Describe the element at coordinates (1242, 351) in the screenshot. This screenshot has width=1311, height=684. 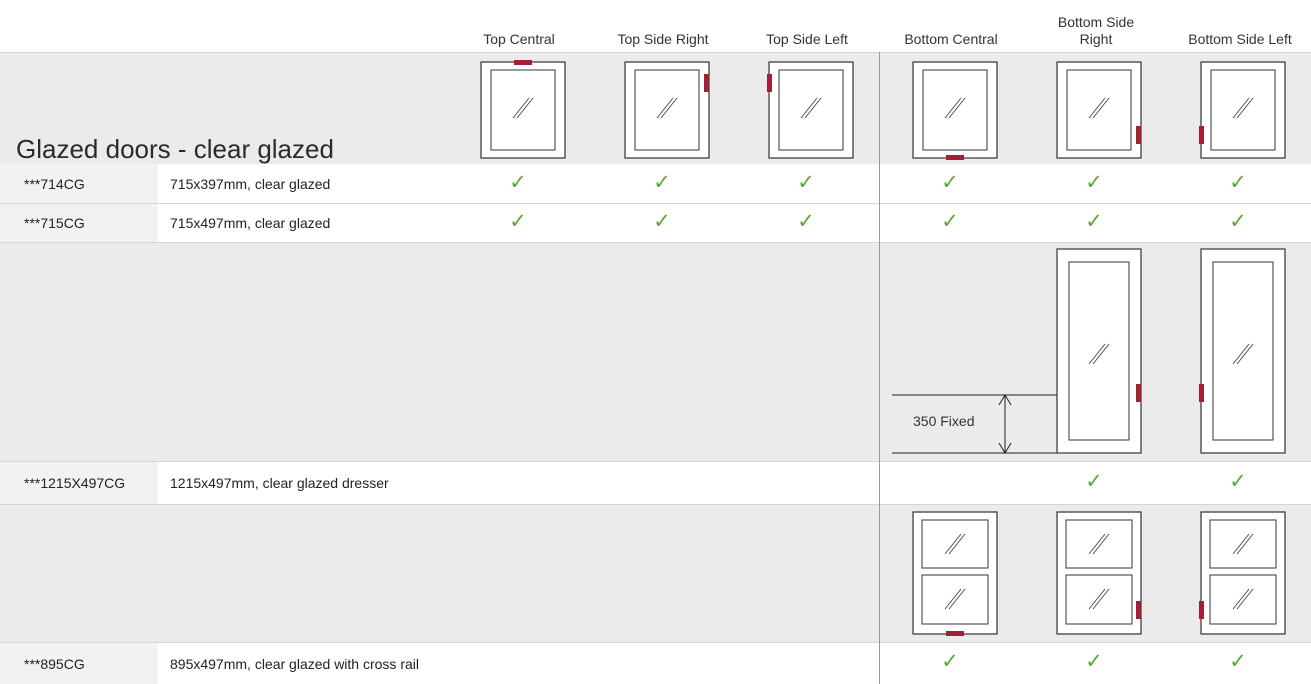
I see `tall-door-bottom-side-left-diagram` at that location.